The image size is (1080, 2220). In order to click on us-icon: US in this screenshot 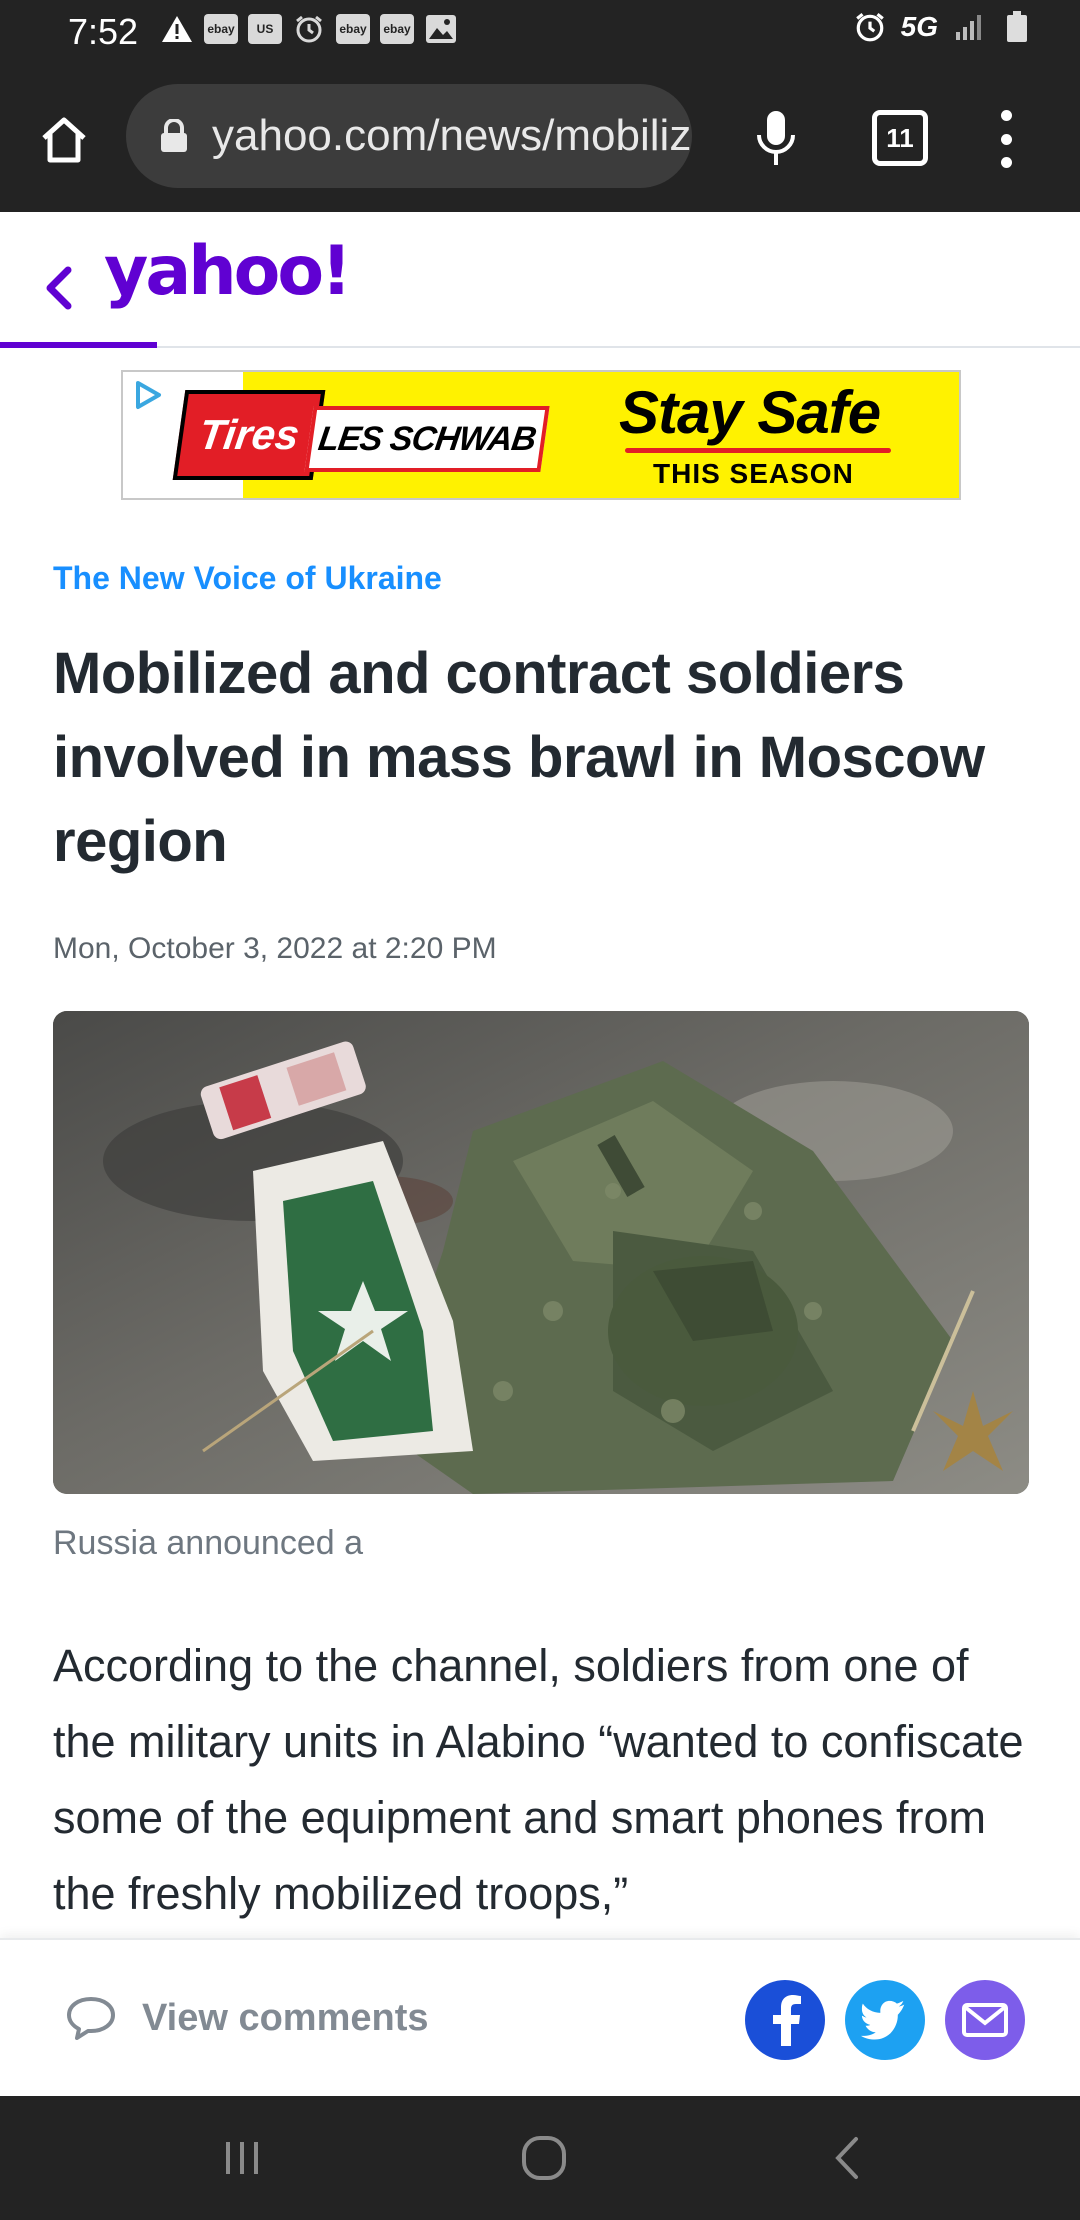, I will do `click(265, 29)`.